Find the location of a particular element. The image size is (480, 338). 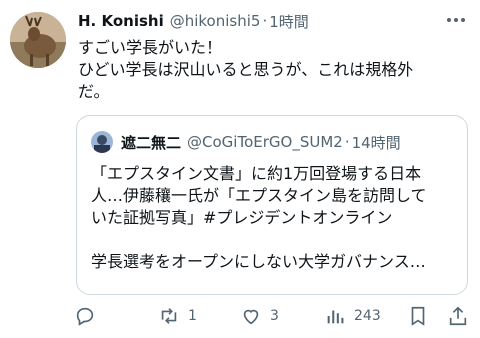

tweet-text-line: すごい学長がいた！ is located at coordinates (150, 47).